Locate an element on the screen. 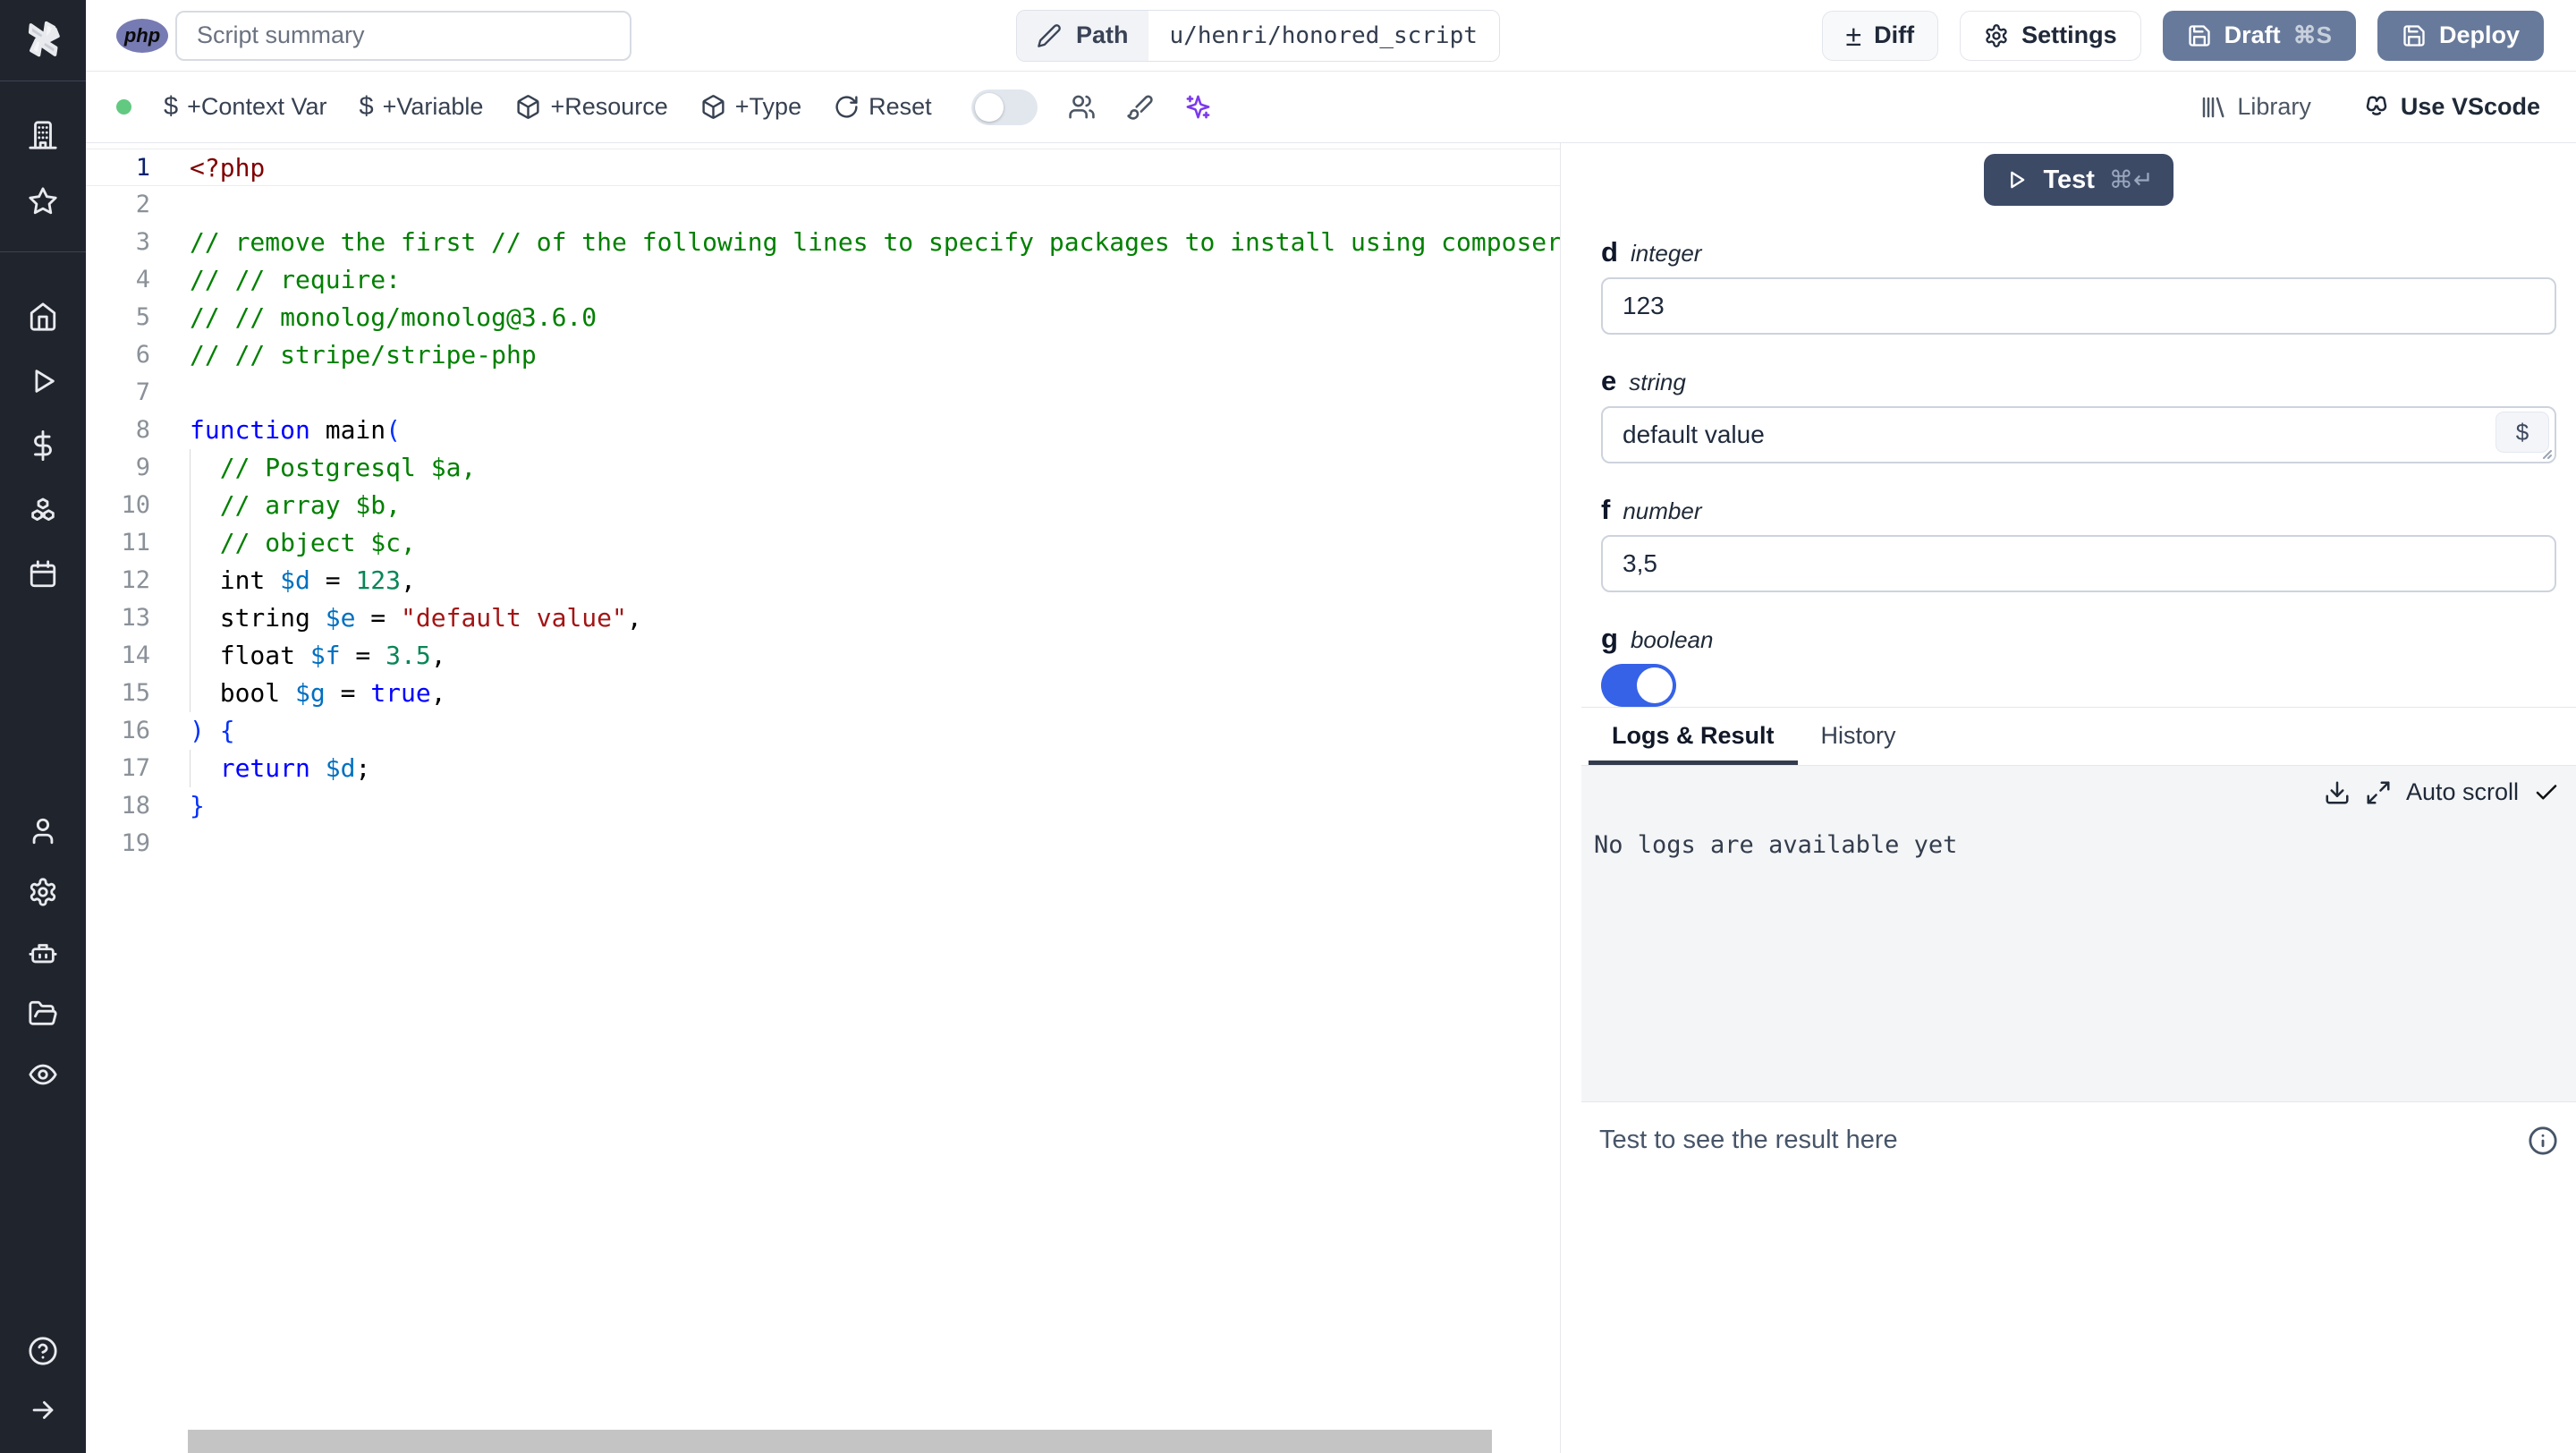 The width and height of the screenshot is (2576, 1453). deploy-button: Deploy is located at coordinates (2460, 35).